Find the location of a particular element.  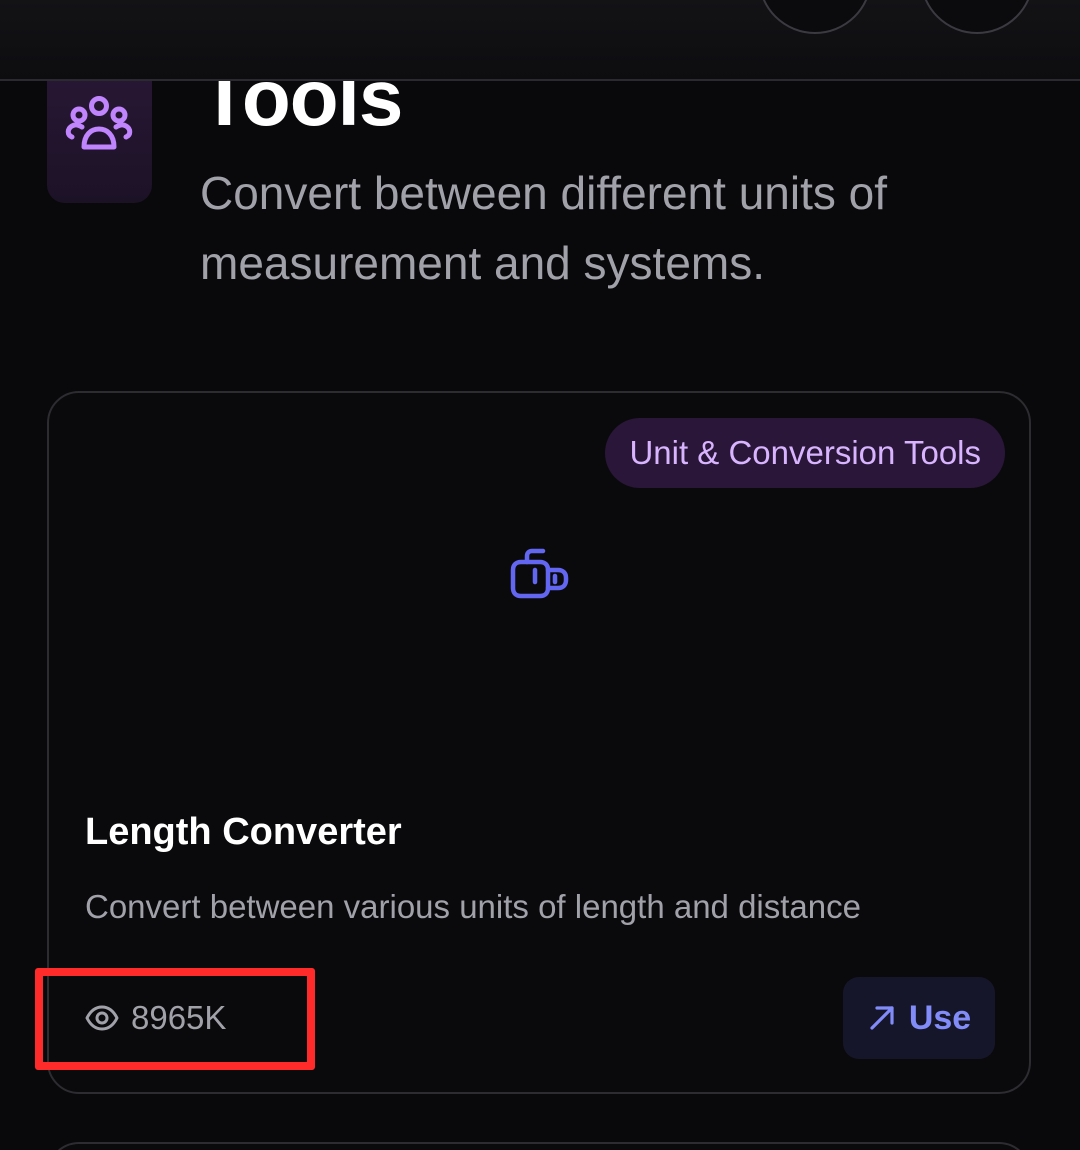

convert-icon is located at coordinates (539, 573).